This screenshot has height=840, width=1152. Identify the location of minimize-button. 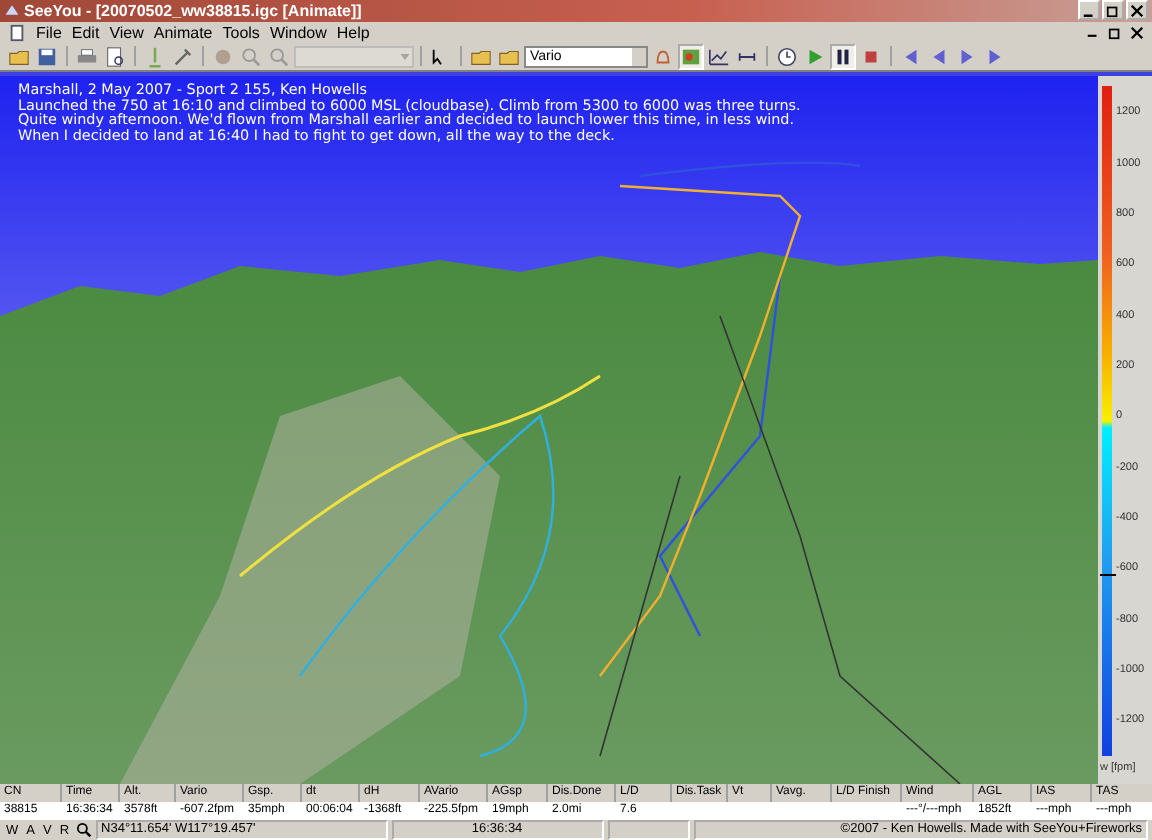
(1089, 10).